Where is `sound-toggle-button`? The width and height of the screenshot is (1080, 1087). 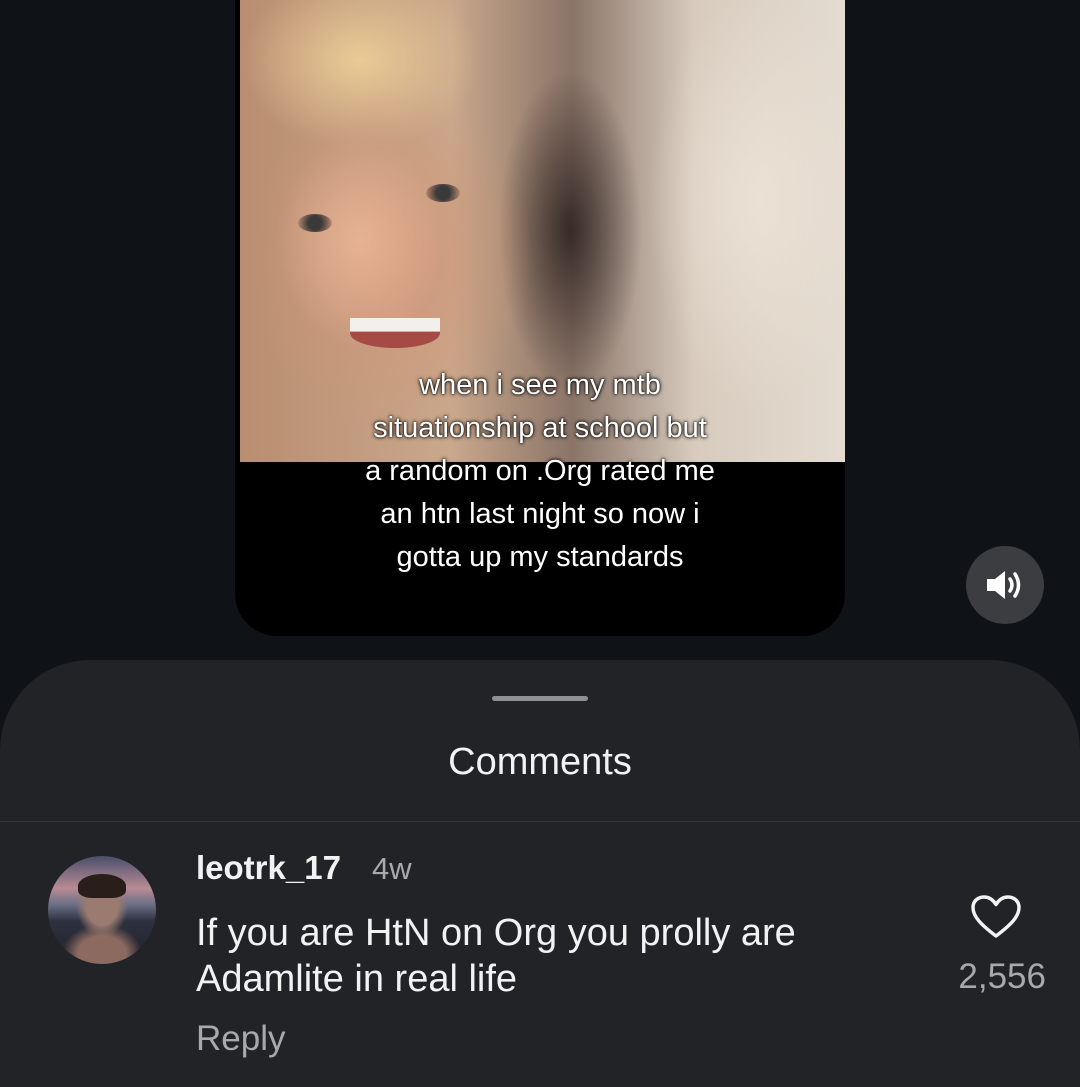 sound-toggle-button is located at coordinates (1005, 585).